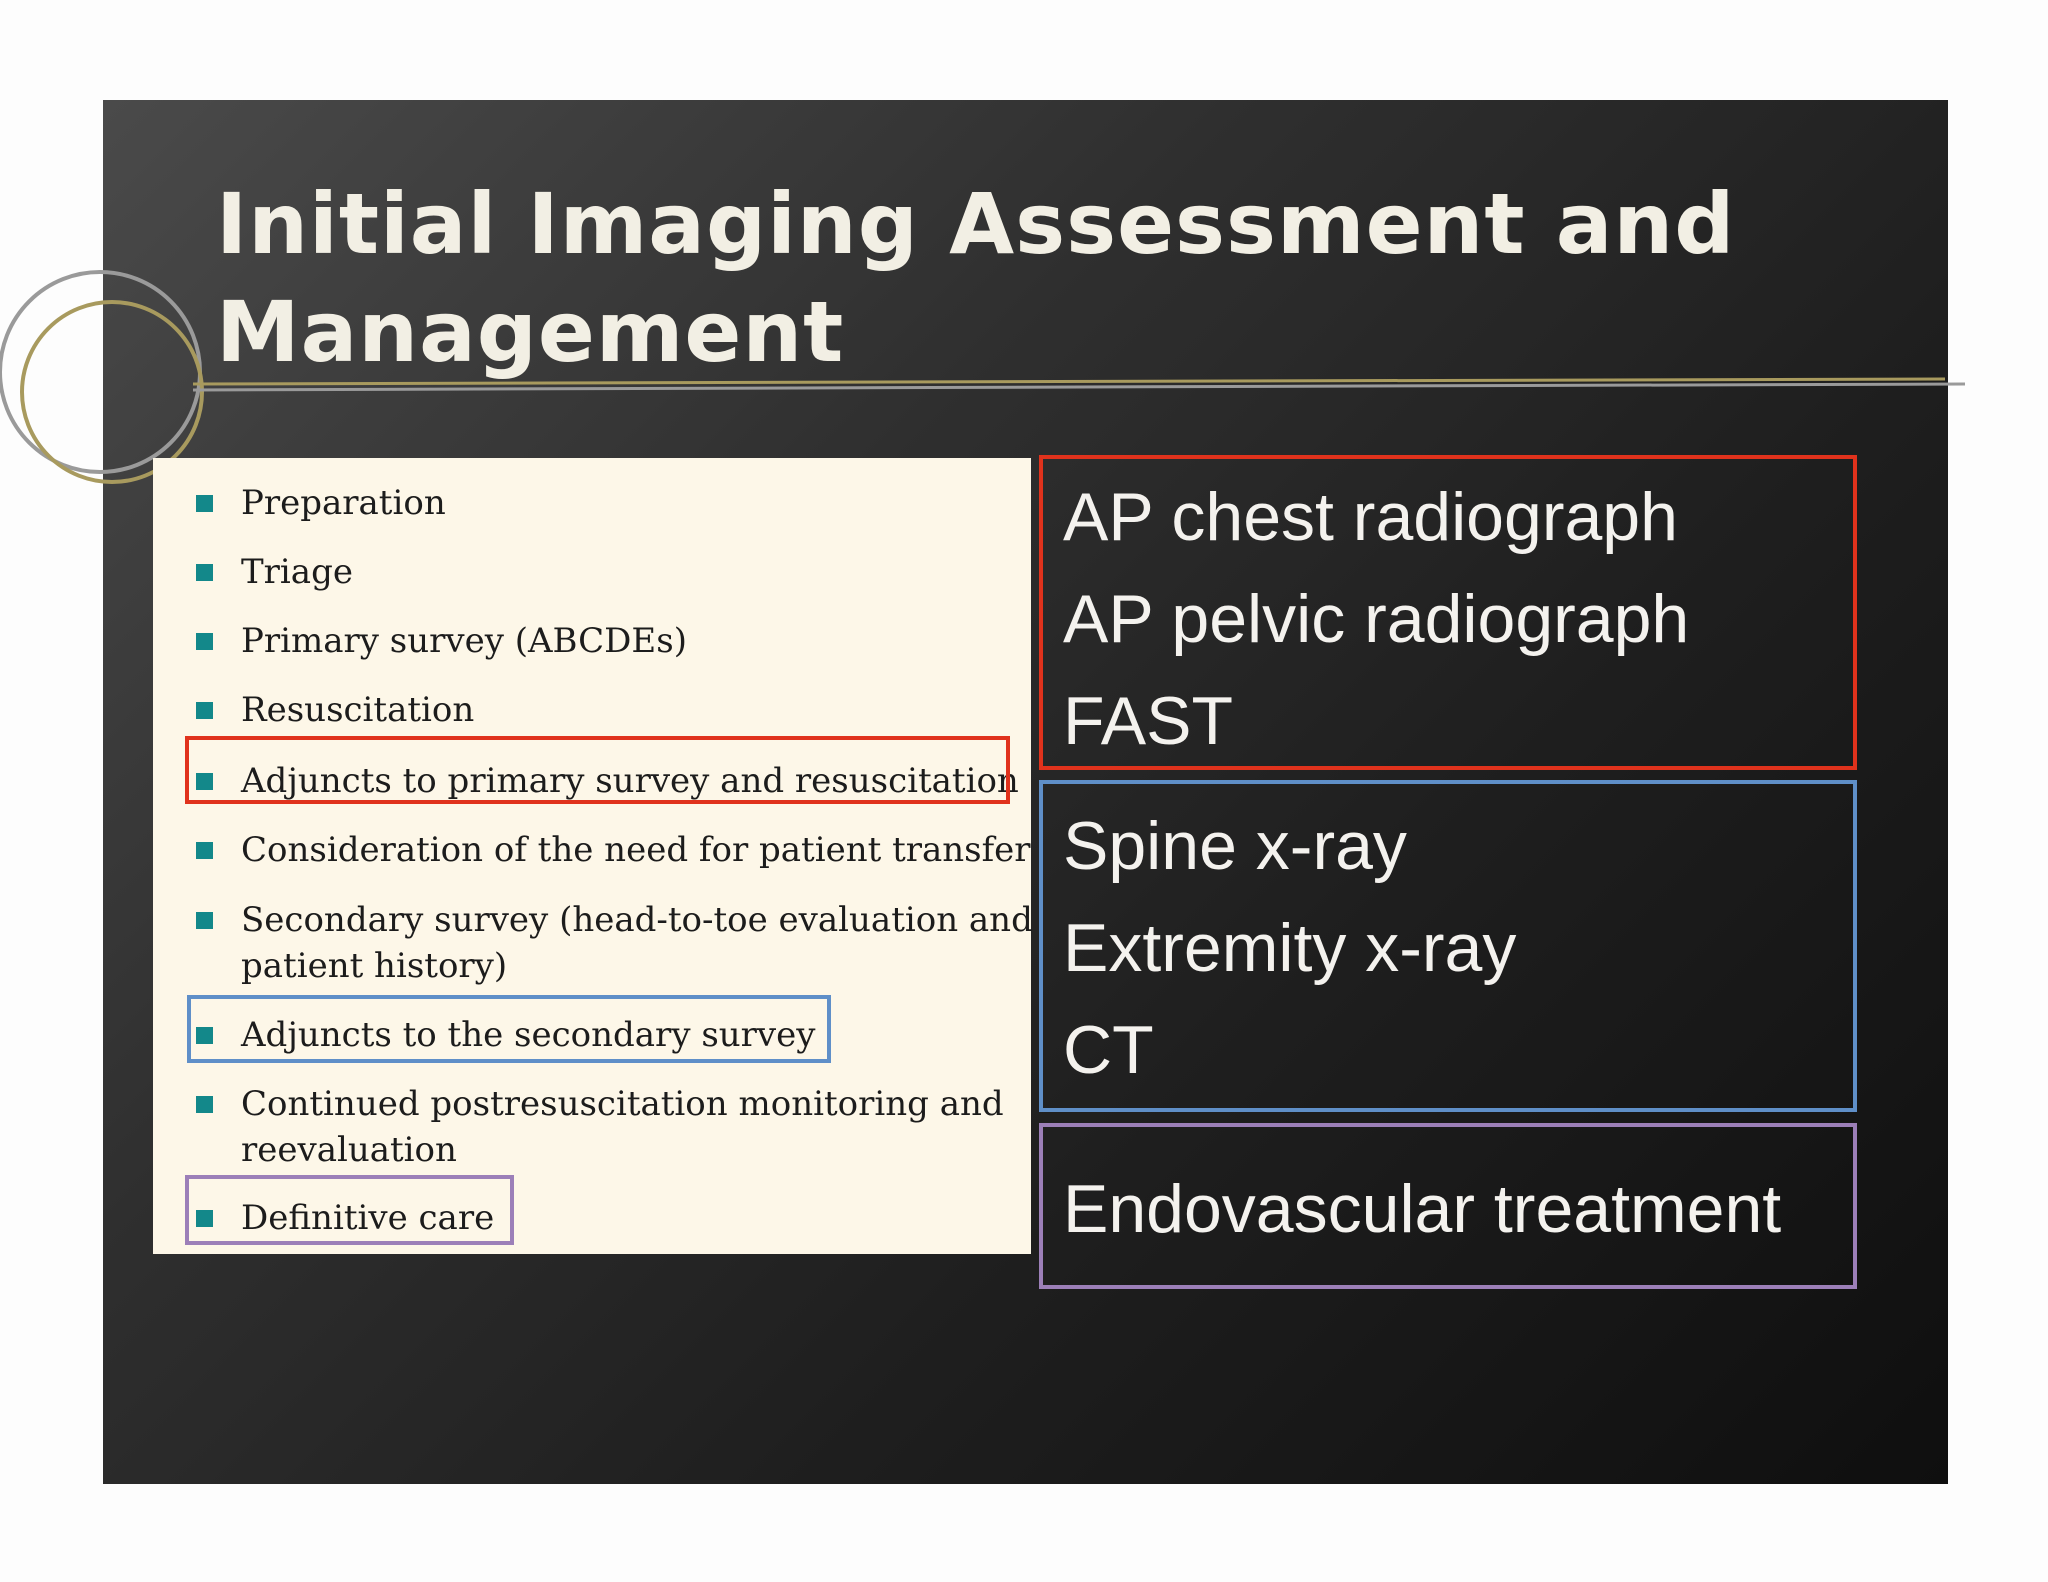 This screenshot has width=2048, height=1582. I want to click on checklist-item-text: Preparation, so click(343, 503).